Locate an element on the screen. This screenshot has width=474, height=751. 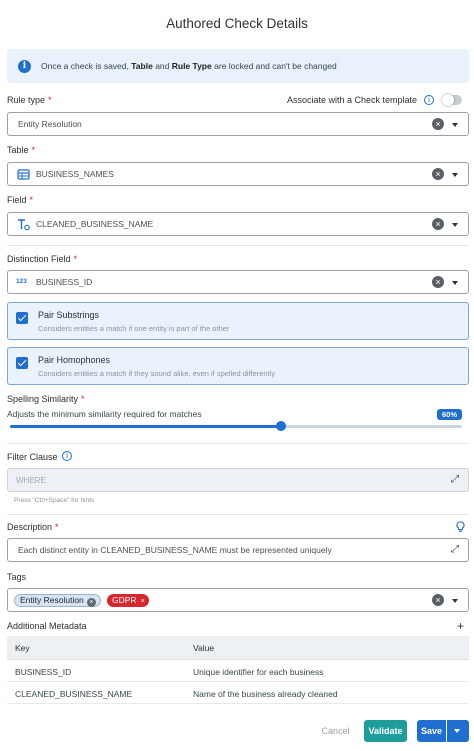
field-label: Field * is located at coordinates (20, 200).